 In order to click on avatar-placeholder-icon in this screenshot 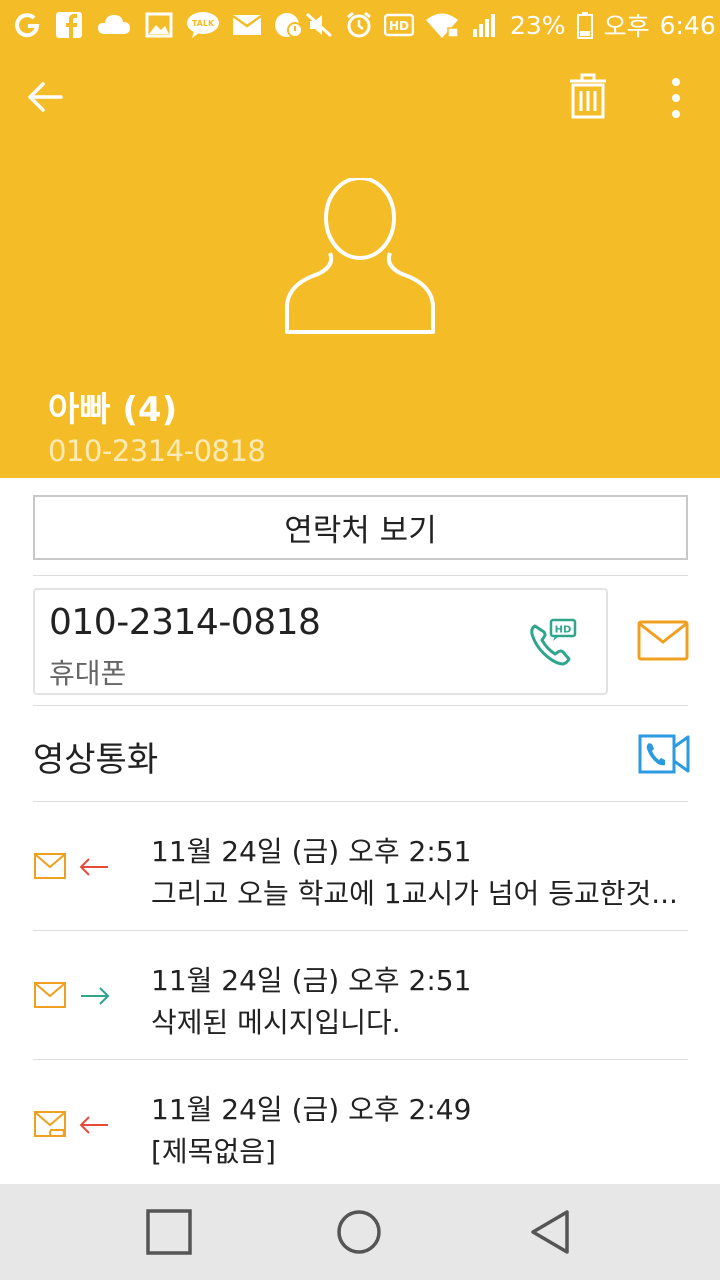, I will do `click(360, 256)`.